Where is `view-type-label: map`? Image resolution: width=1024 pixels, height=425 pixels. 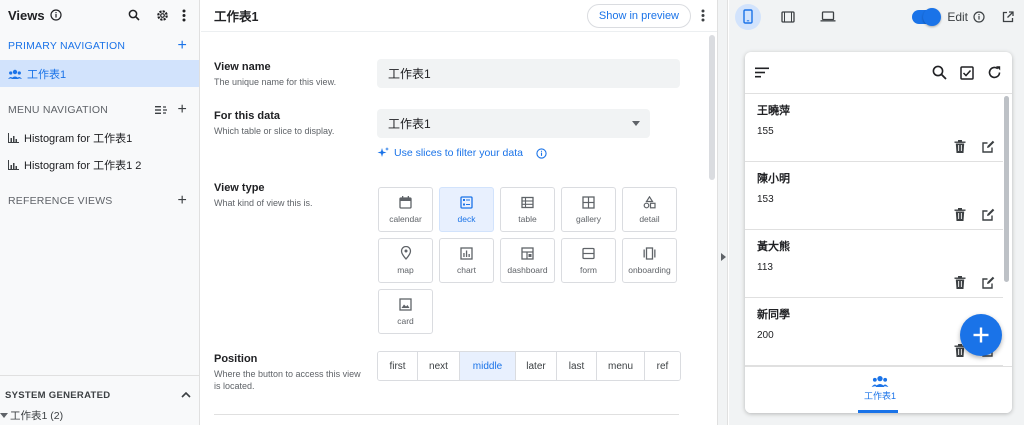
view-type-label: map is located at coordinates (405, 270).